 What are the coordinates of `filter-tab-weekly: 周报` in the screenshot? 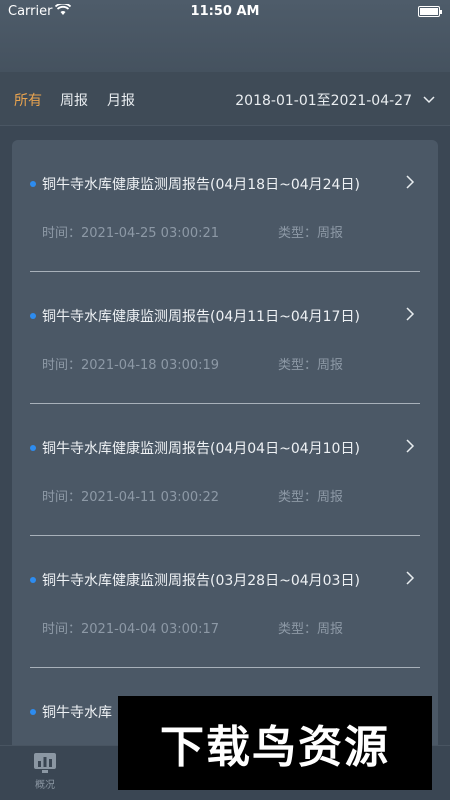 It's located at (74, 100).